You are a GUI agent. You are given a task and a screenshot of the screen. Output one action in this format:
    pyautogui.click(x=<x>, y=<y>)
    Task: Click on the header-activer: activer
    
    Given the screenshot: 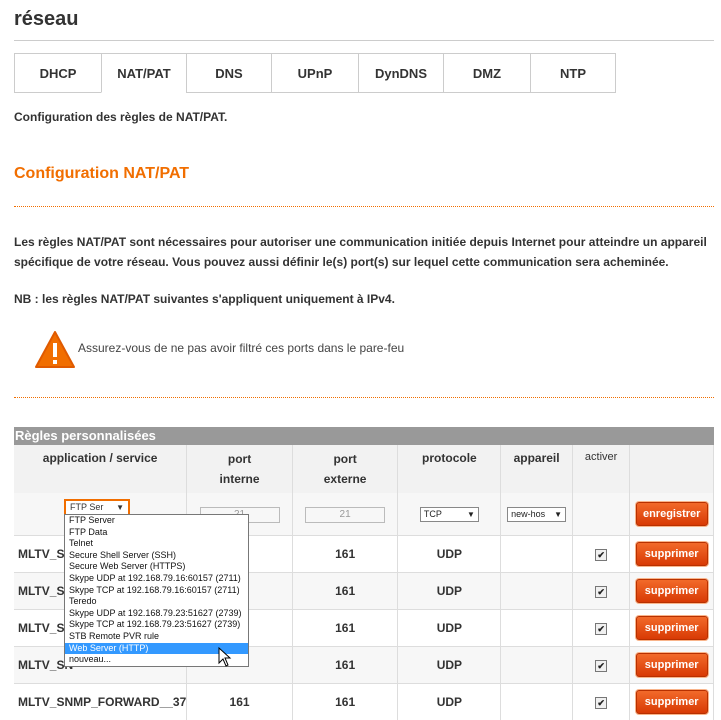 What is the action you would take?
    pyautogui.click(x=601, y=469)
    